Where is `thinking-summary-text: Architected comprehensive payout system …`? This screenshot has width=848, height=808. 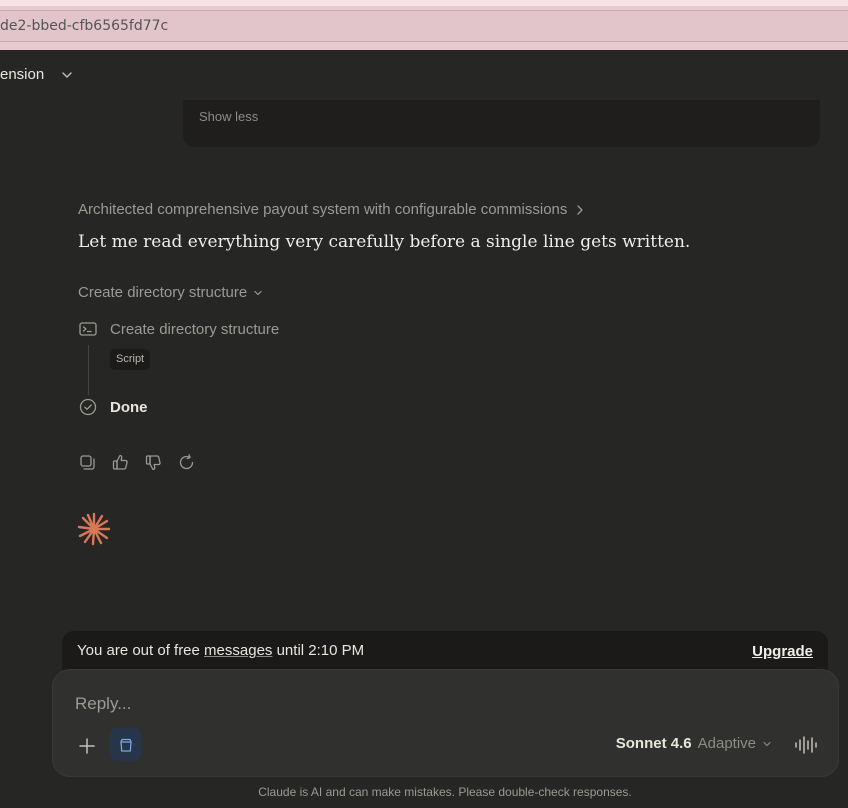 thinking-summary-text: Architected comprehensive payout system … is located at coordinates (323, 209).